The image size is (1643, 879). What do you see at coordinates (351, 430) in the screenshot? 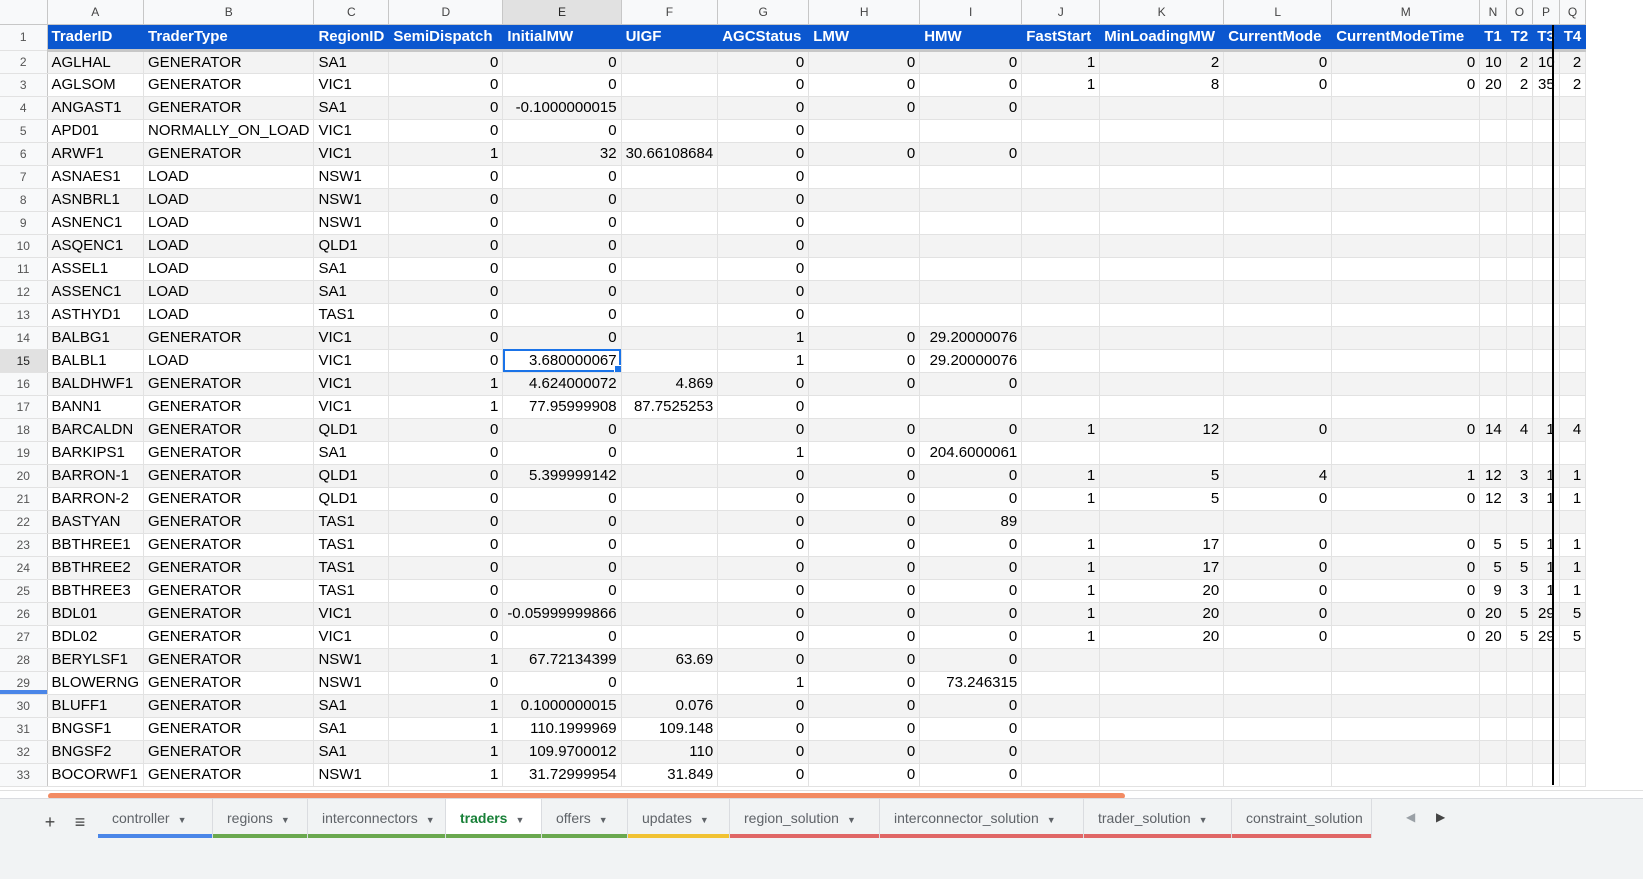
I see `cell: QLD1` at bounding box center [351, 430].